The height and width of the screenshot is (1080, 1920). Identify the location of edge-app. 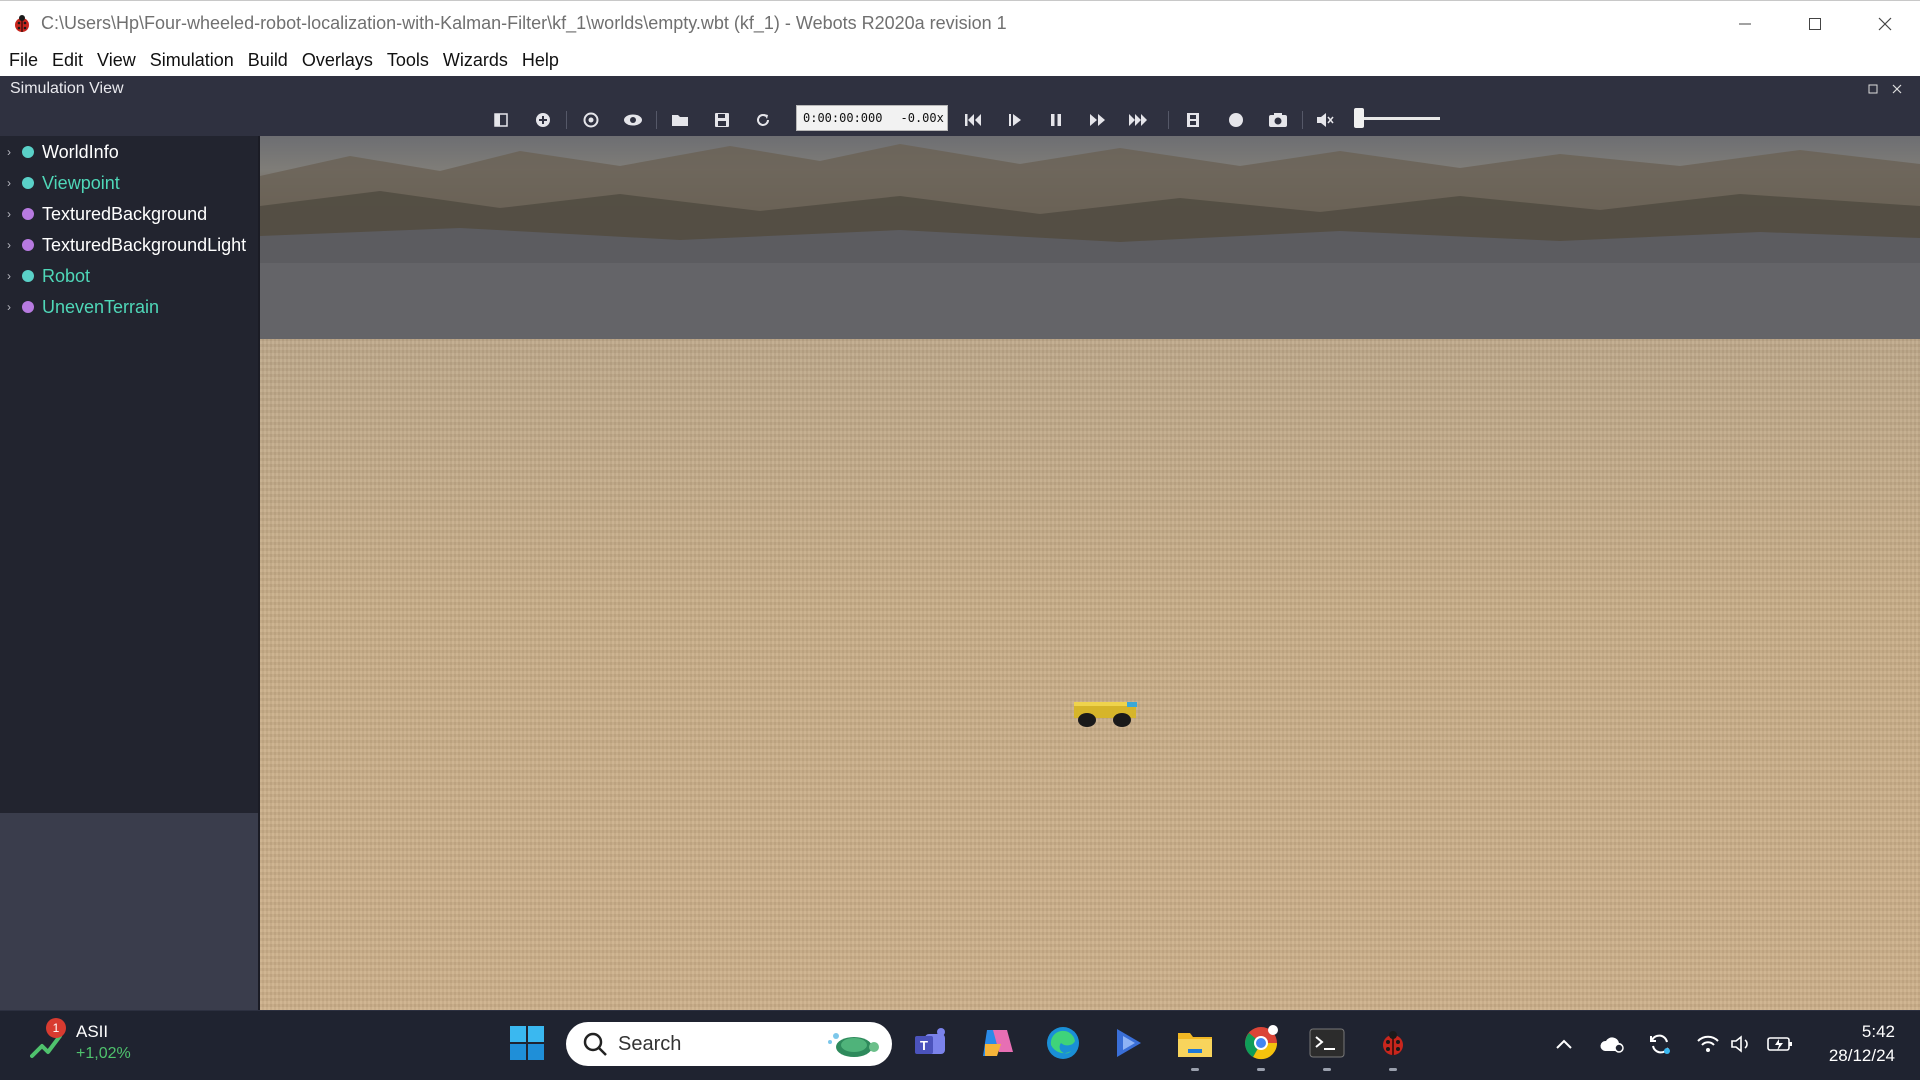
(1063, 1043).